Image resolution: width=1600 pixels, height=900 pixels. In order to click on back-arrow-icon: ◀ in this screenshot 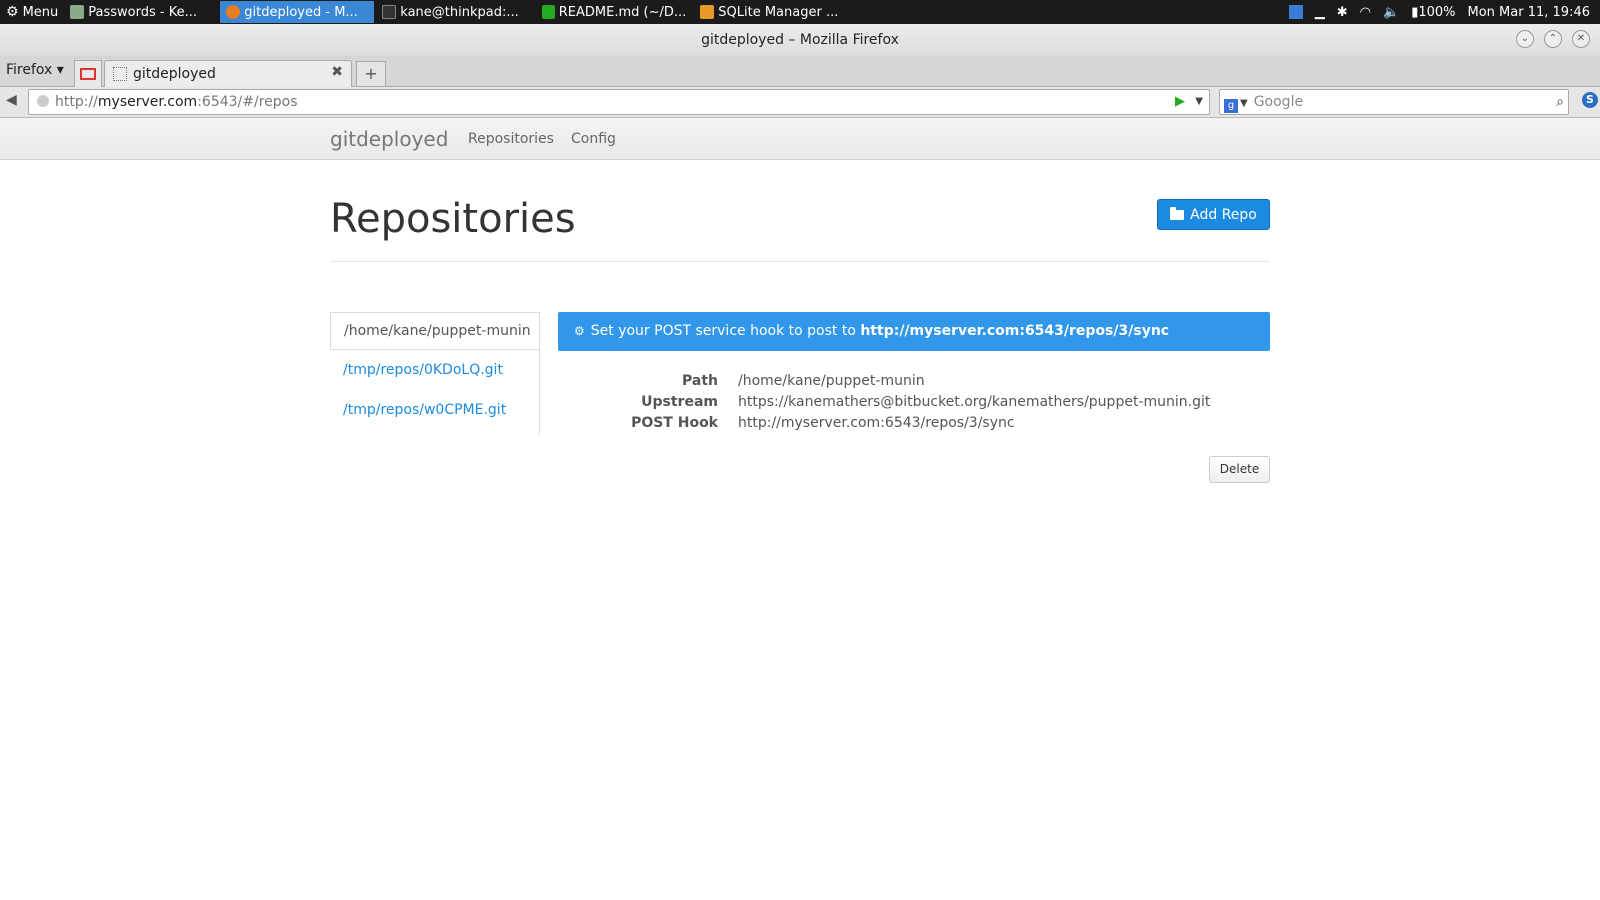, I will do `click(11, 100)`.